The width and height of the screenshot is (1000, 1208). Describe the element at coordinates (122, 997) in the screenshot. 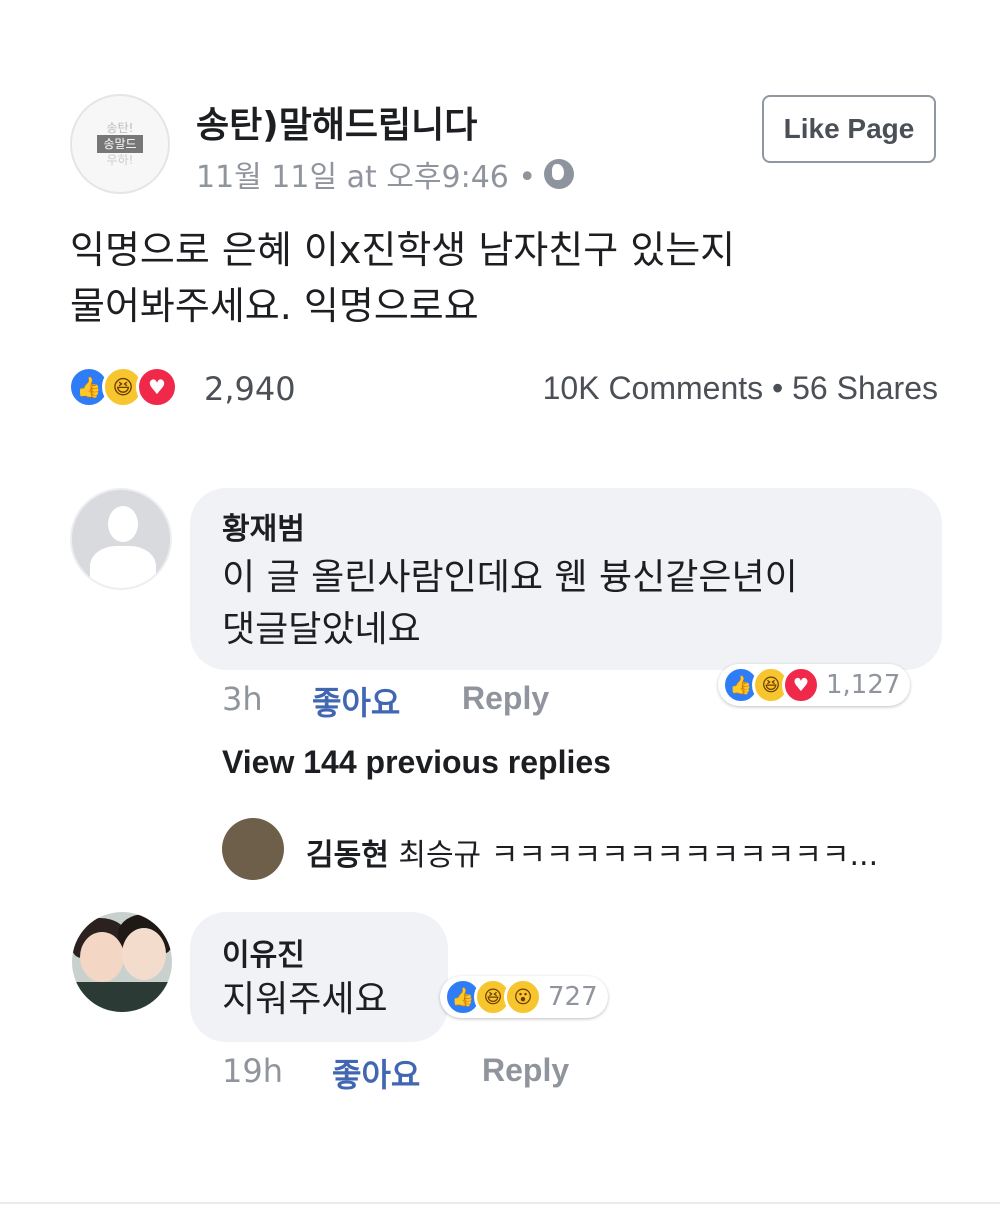

I see `avatar-photo-shirt` at that location.